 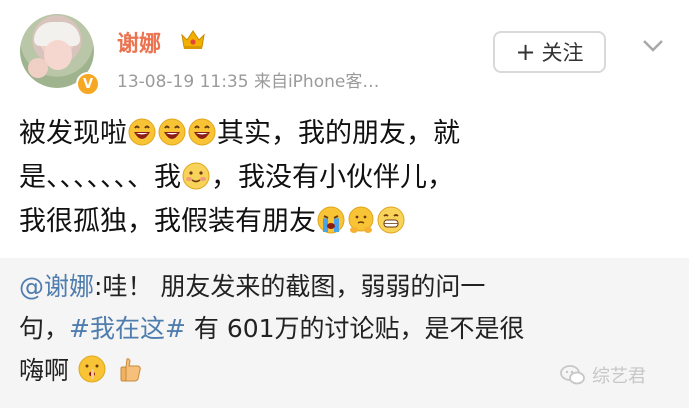 What do you see at coordinates (391, 220) in the screenshot?
I see `grinning-emoji-icon` at bounding box center [391, 220].